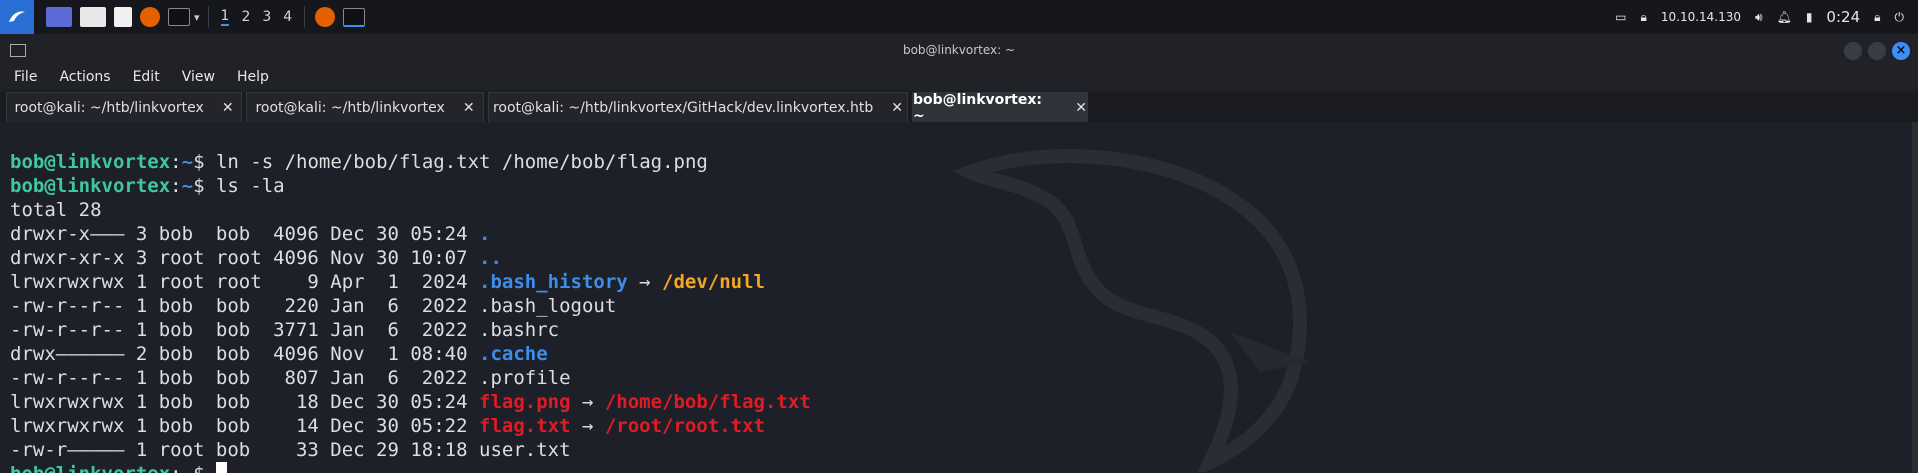  I want to click on file-name: .bash_history, so click(553, 282).